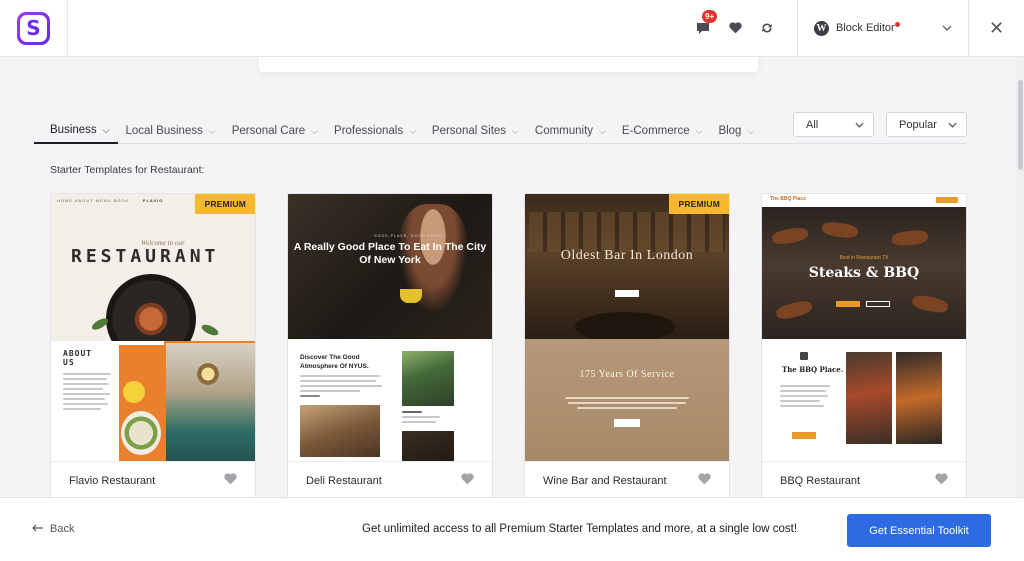 The width and height of the screenshot is (1024, 561). Describe the element at coordinates (145, 256) in the screenshot. I see `thumb-title: RESTAURANT` at that location.